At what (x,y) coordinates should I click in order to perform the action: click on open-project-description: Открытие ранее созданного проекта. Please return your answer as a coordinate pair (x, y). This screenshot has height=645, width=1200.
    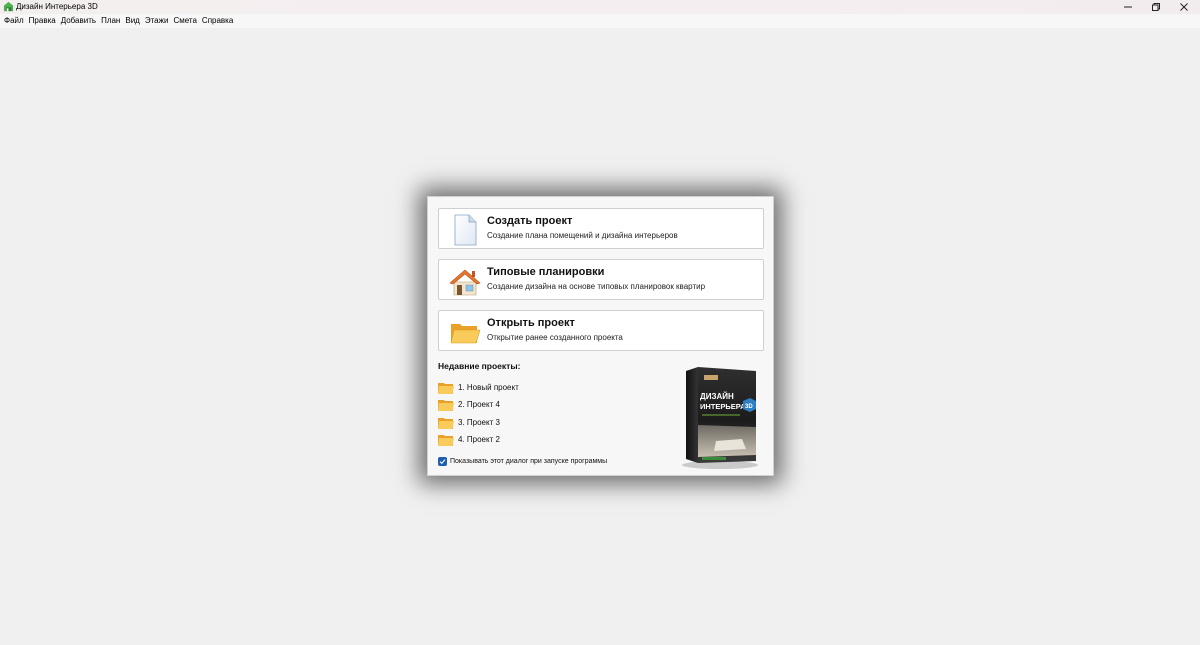
    Looking at the image, I should click on (555, 337).